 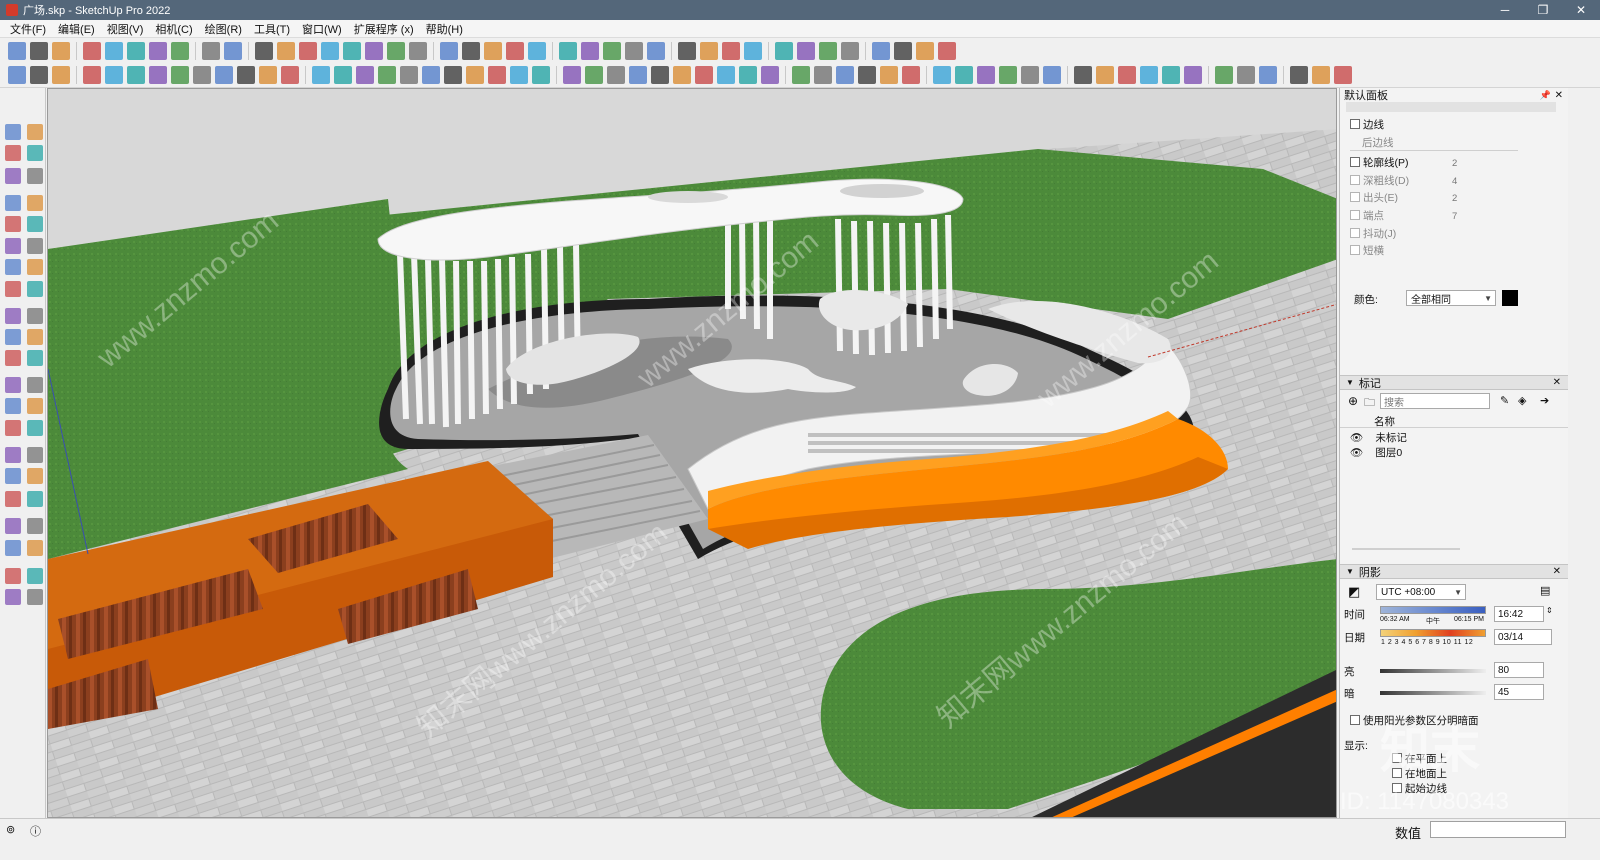 I want to click on details-arrow-icon: ➔, so click(x=1544, y=400).